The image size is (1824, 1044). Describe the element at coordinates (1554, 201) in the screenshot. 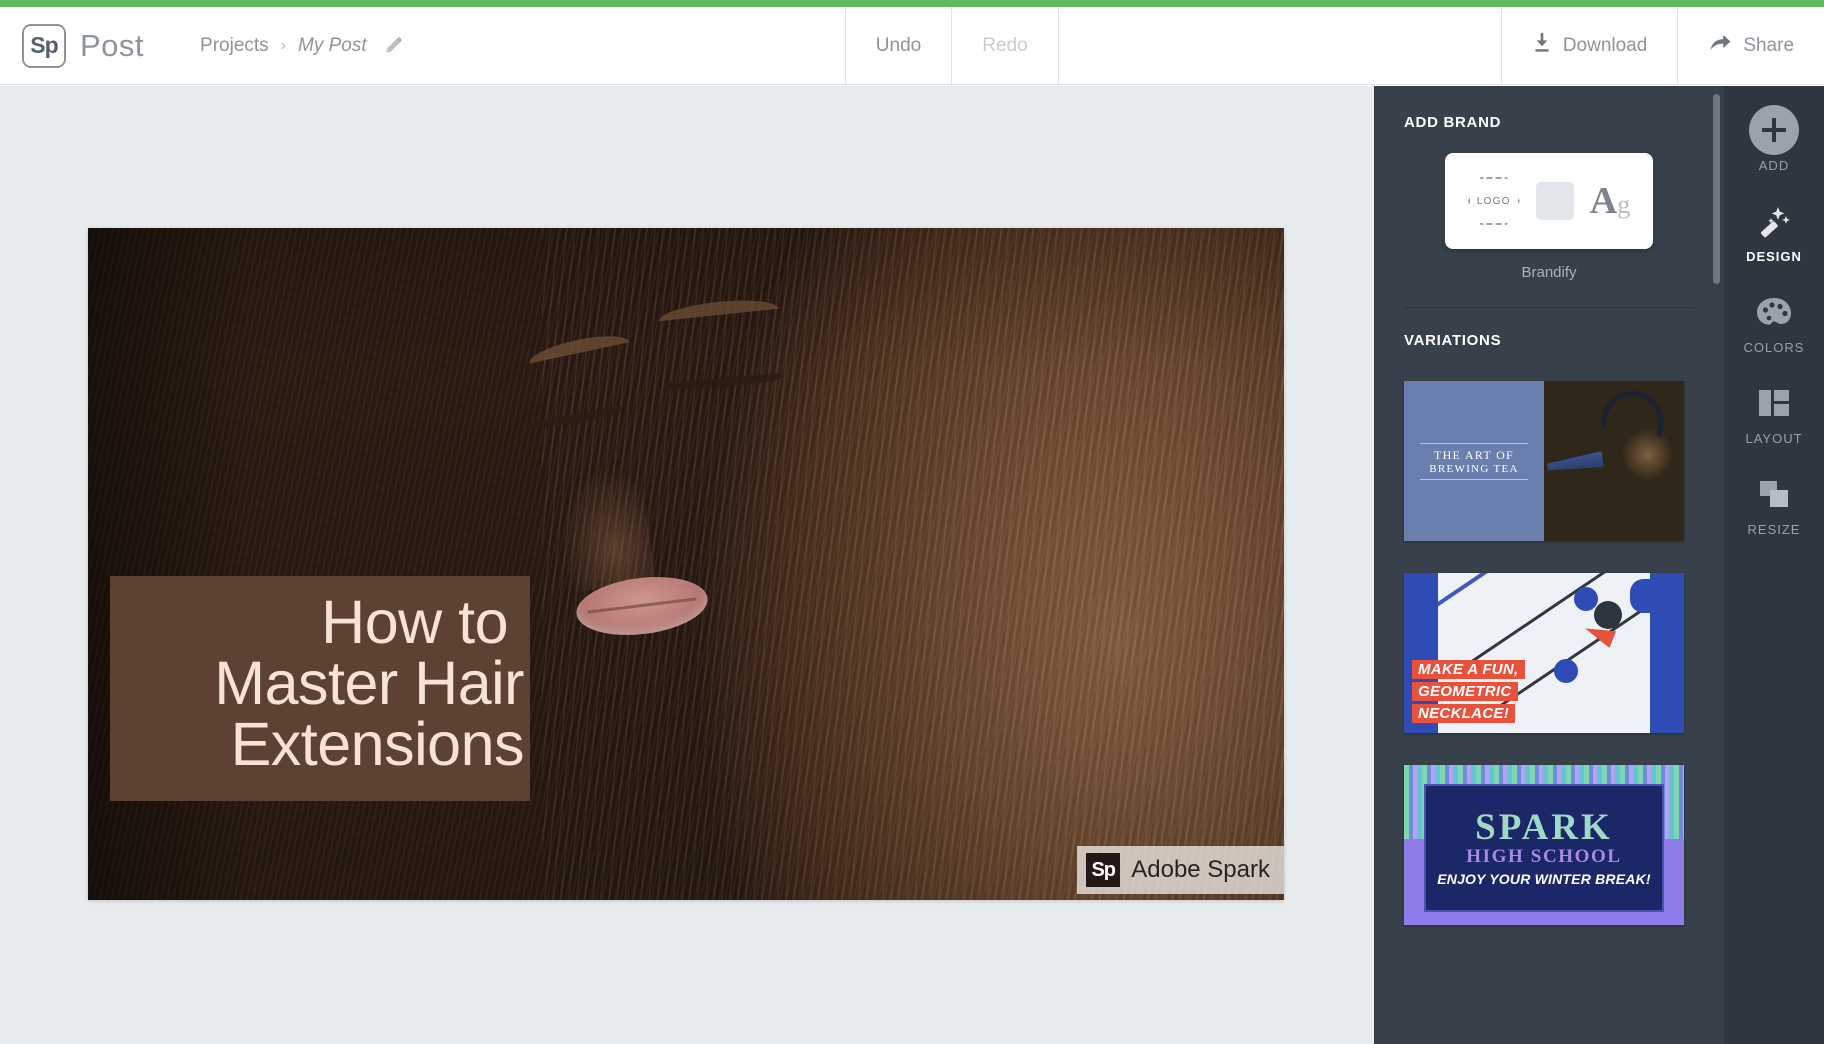

I see `brand-color-swatch-icon` at that location.